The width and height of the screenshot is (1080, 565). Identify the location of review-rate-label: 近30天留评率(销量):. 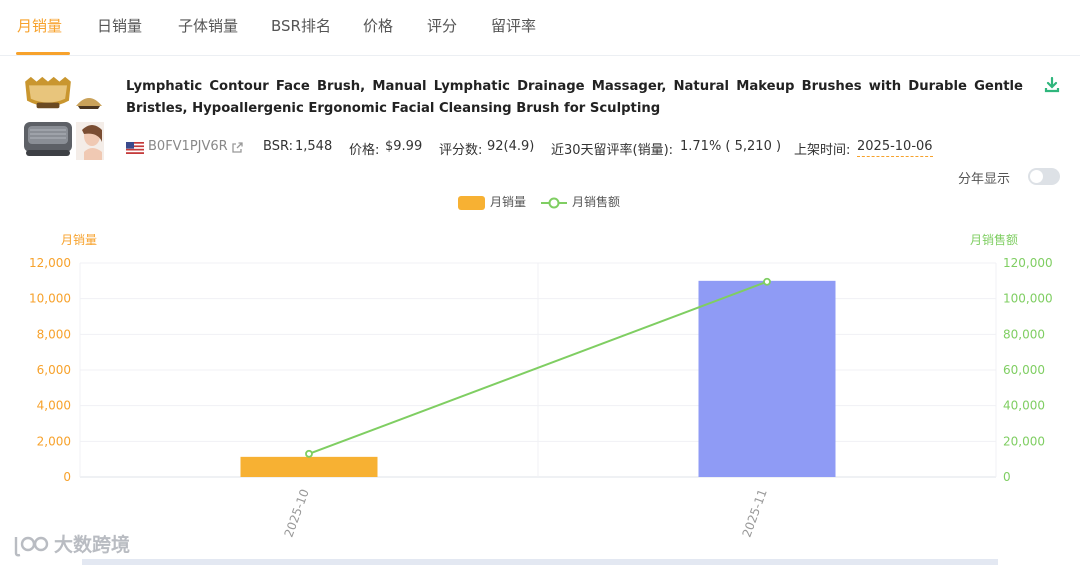
(612, 150).